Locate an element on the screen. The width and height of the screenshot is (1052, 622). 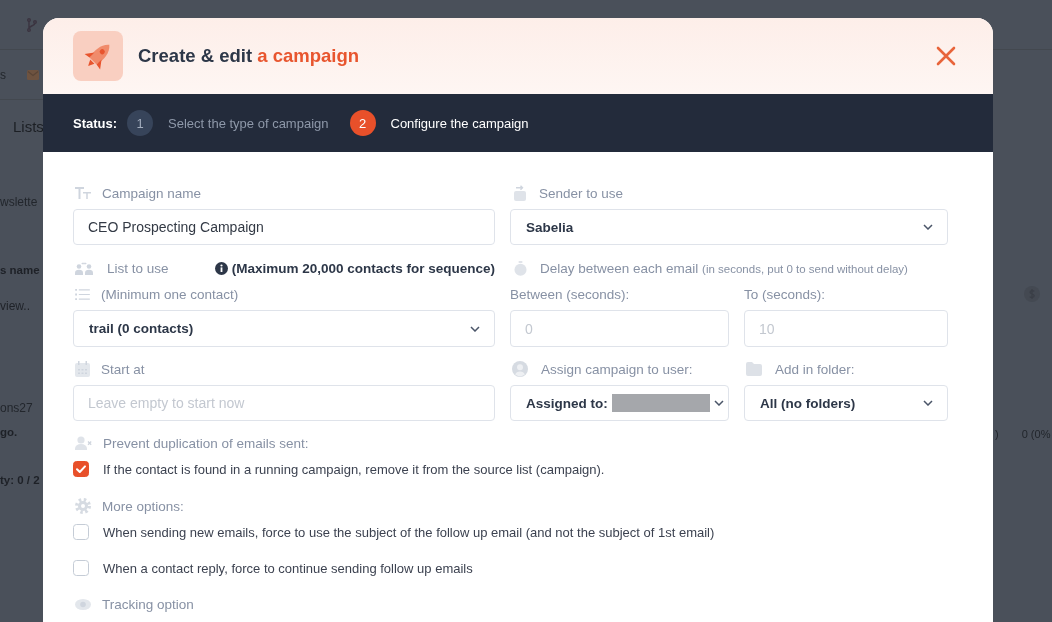
text-size-icon is located at coordinates (83, 193).